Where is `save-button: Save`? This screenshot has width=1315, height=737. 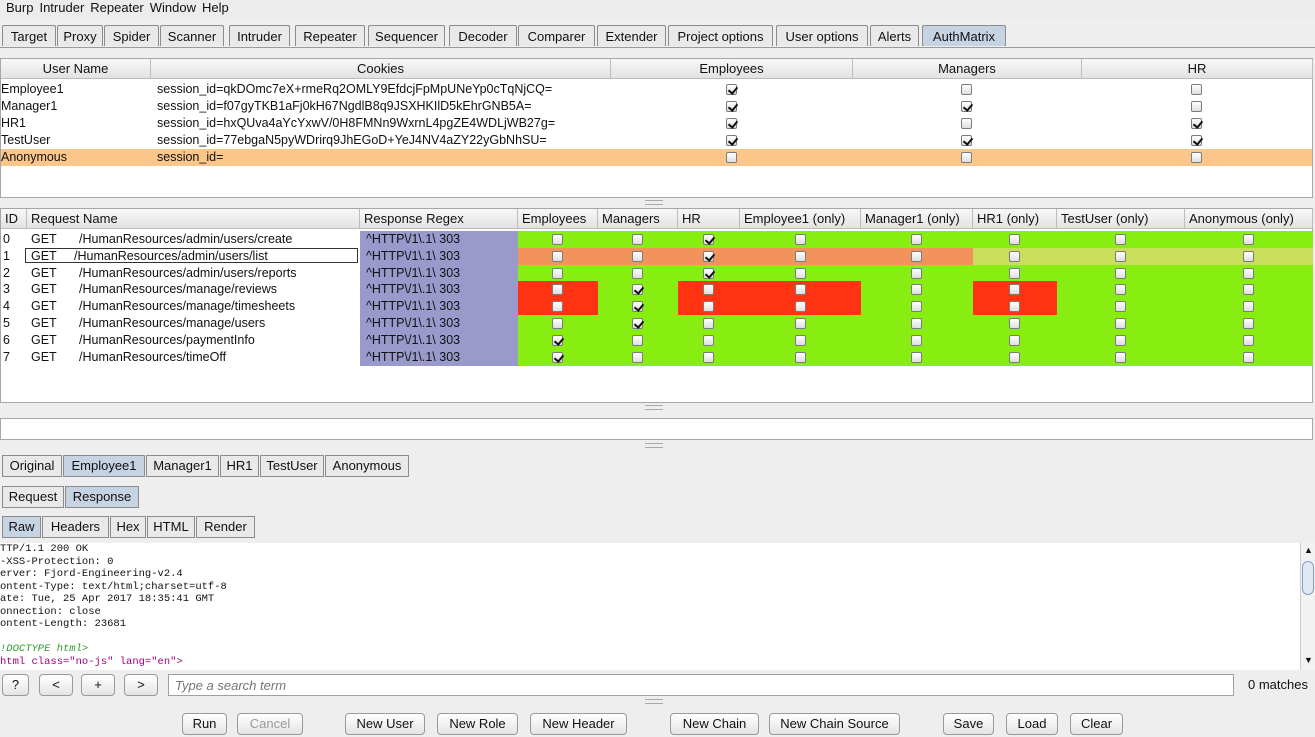 save-button: Save is located at coordinates (968, 724).